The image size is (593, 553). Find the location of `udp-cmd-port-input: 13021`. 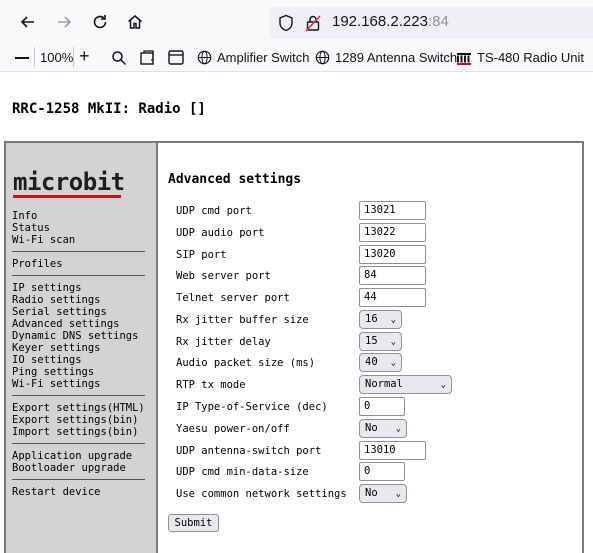

udp-cmd-port-input: 13021 is located at coordinates (392, 210).